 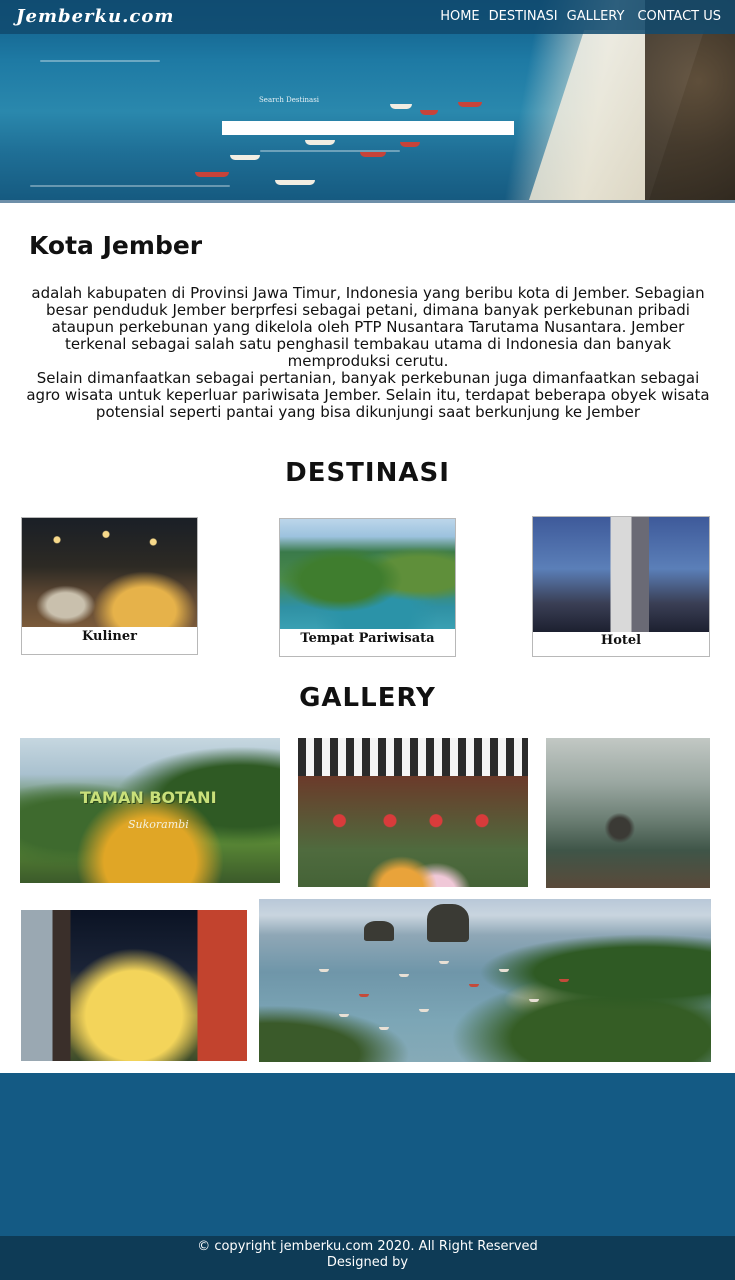 What do you see at coordinates (523, 16) in the screenshot?
I see `nav-destinasi: DESTINASI` at bounding box center [523, 16].